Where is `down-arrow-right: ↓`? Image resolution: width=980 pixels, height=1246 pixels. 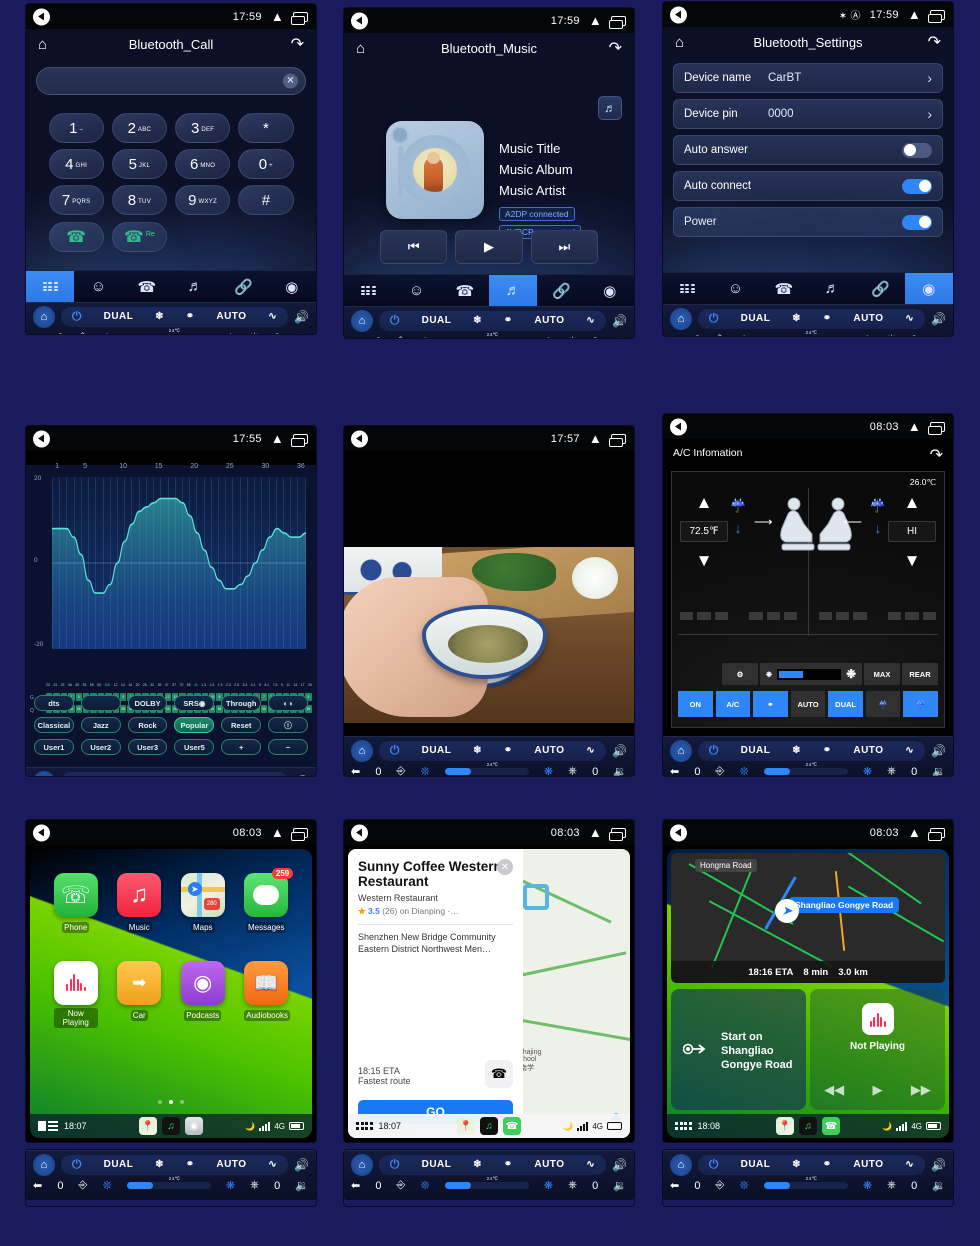 down-arrow-right: ↓ is located at coordinates (878, 528).